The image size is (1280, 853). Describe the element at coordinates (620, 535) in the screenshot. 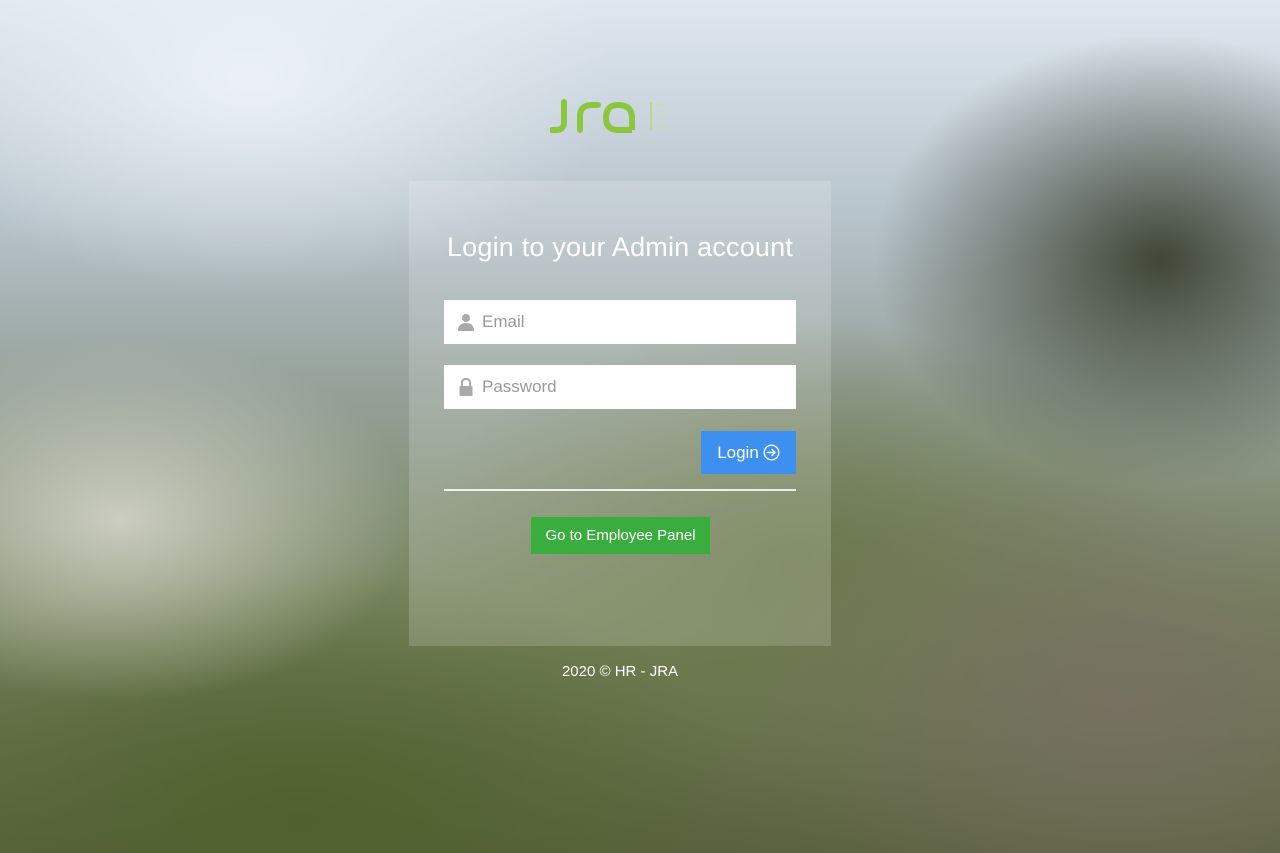

I see `go-to-employee-panel-button: Go to Employee Panel` at that location.